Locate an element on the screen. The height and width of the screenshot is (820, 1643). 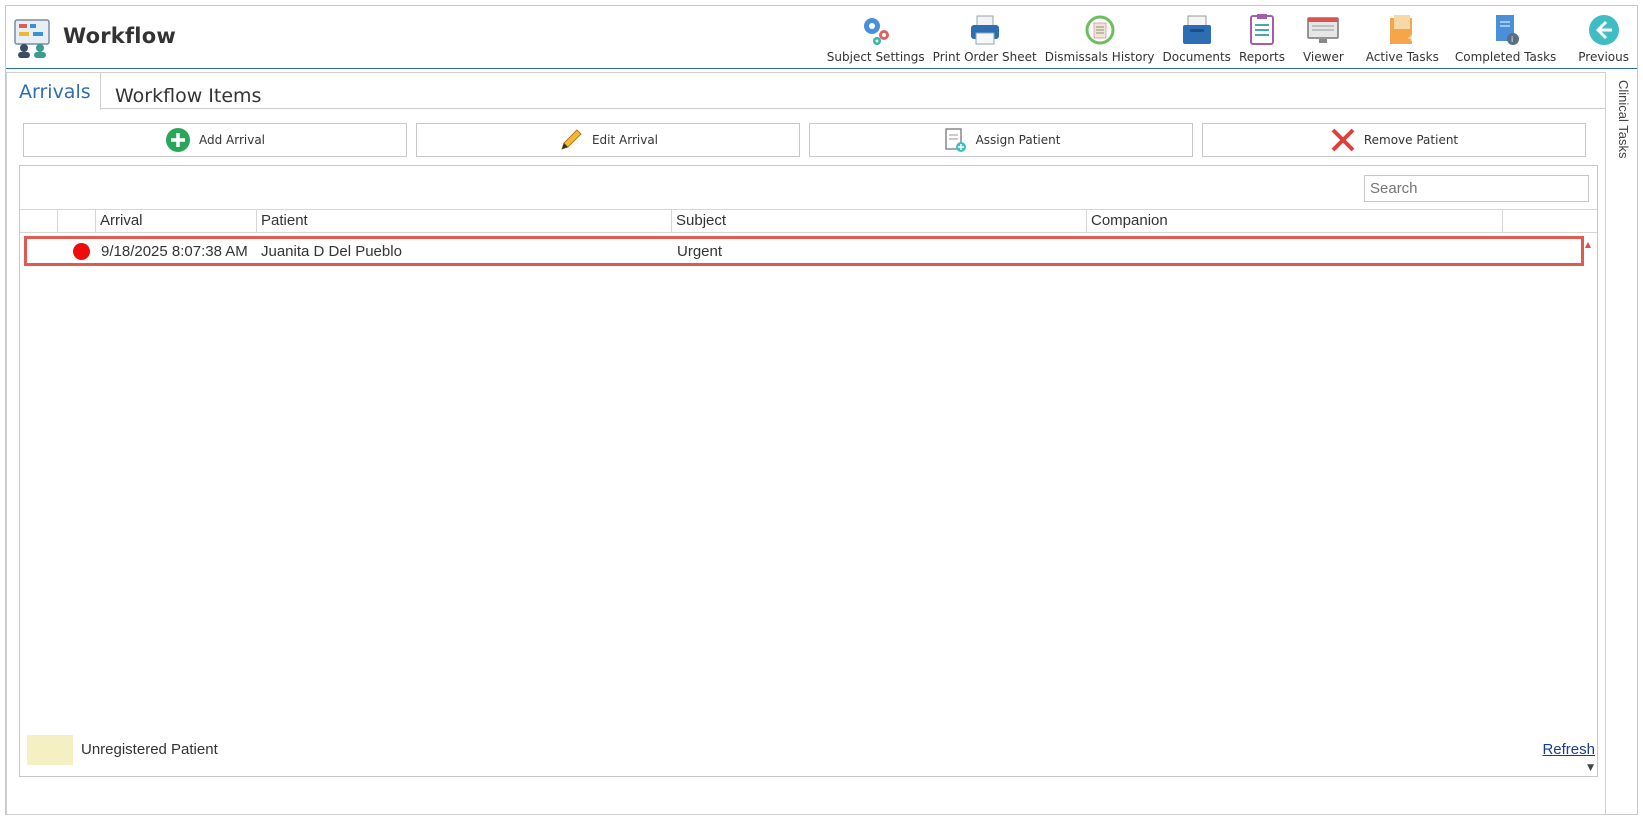
edit-arrival-label: Edit Arrival is located at coordinates (625, 140).